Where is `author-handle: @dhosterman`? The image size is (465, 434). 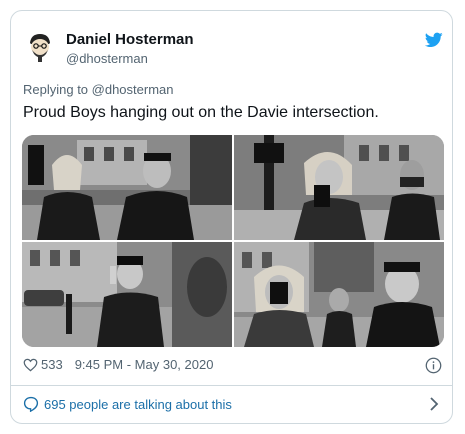
author-handle: @dhosterman is located at coordinates (107, 58).